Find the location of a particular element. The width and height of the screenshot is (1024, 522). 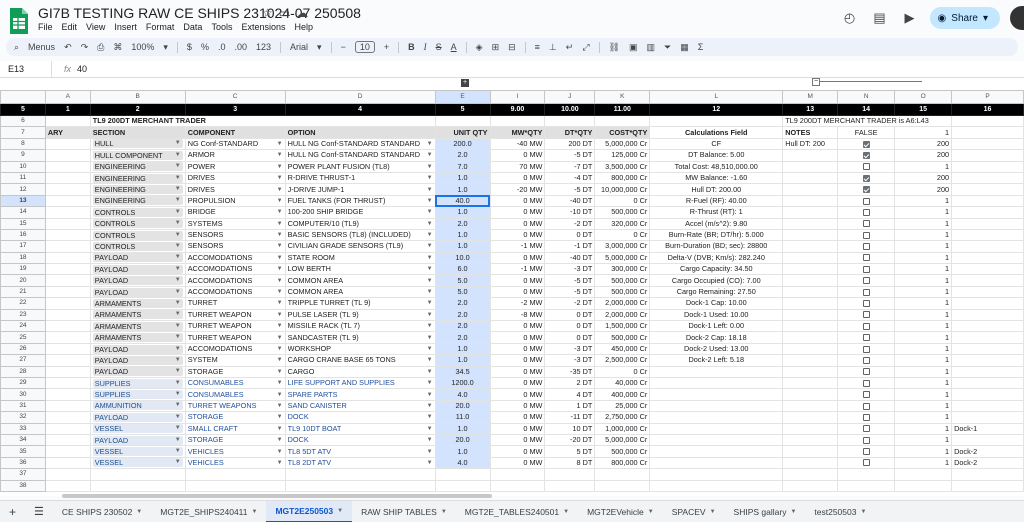

component-cell: CONSUMABLES ▼ is located at coordinates (235, 394).